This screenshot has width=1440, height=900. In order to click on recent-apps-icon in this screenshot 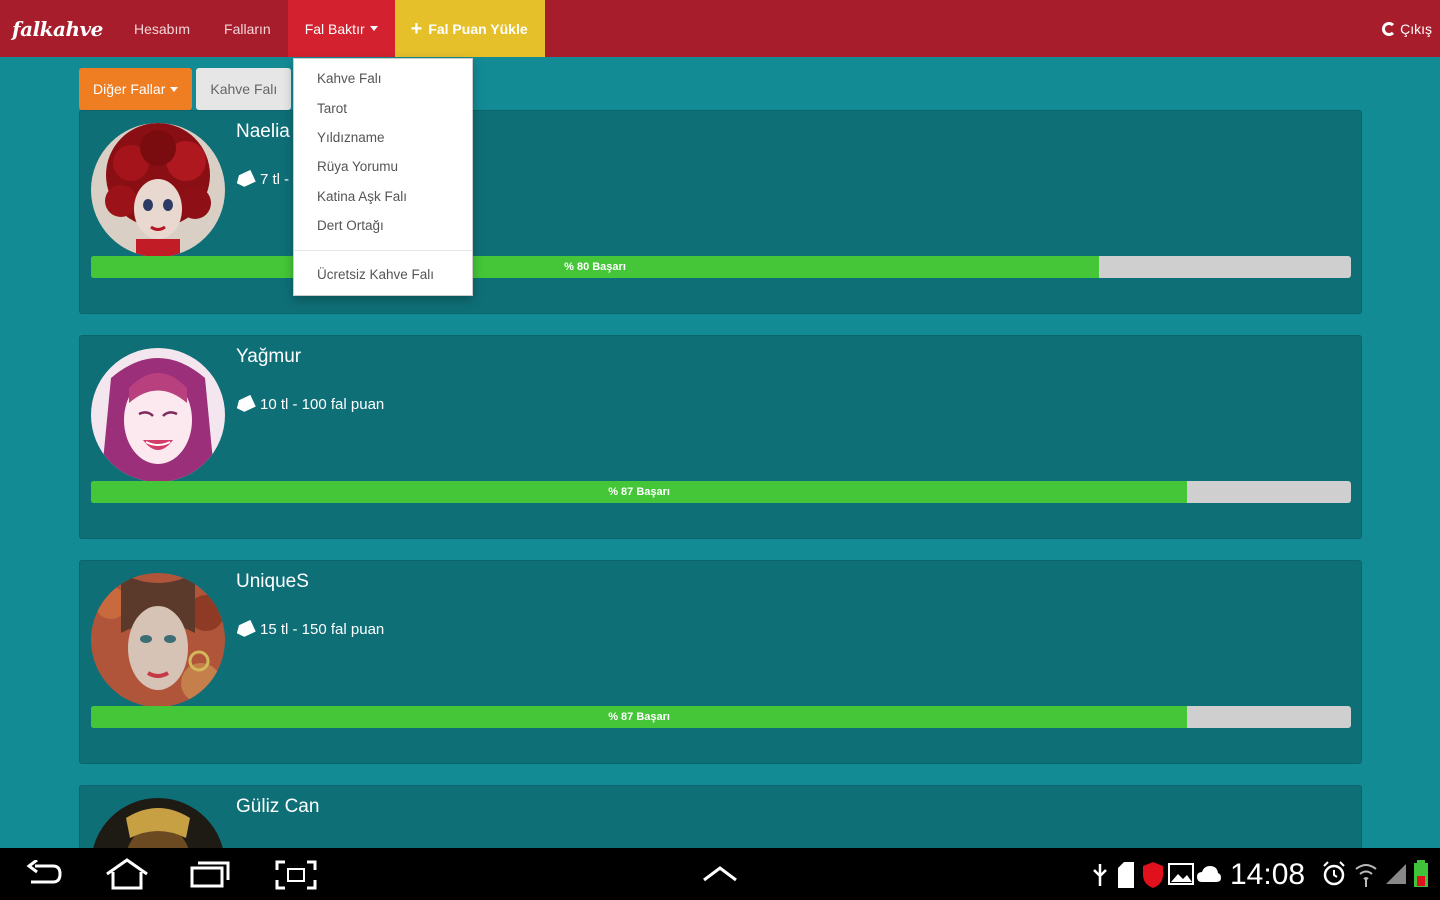, I will do `click(211, 874)`.